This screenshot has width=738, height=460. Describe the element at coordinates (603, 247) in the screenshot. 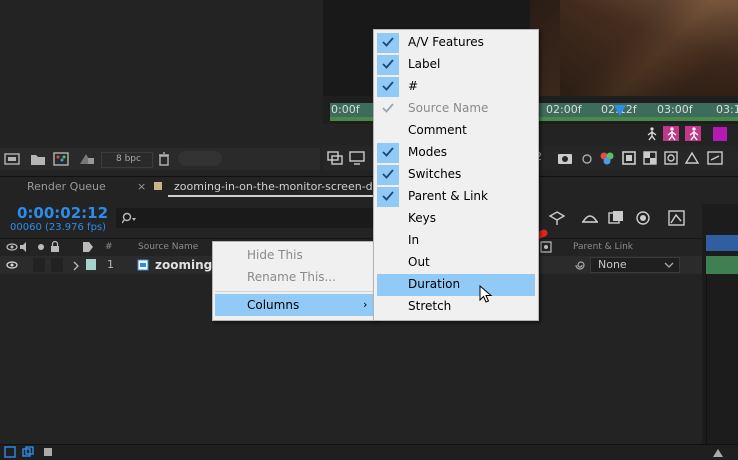

I see `parent-link-column-header: Parent & Link` at that location.